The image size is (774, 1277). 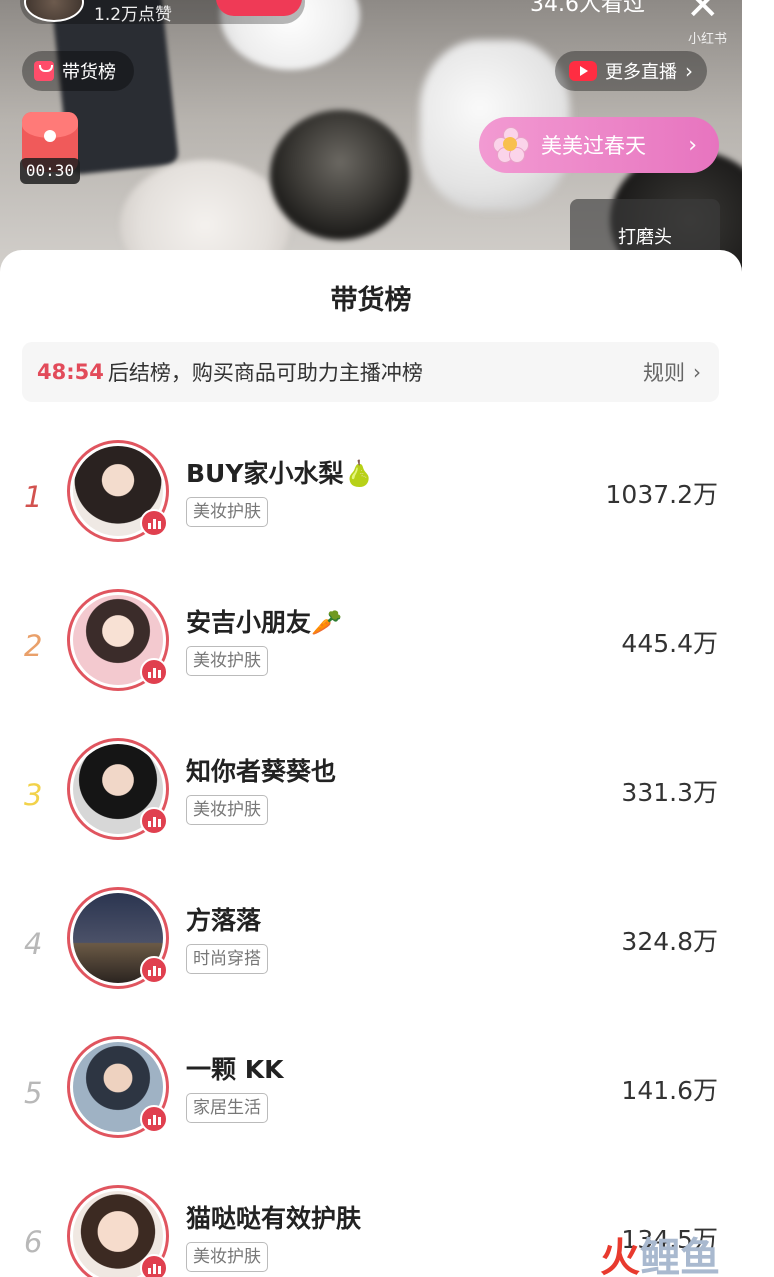 What do you see at coordinates (33, 1093) in the screenshot?
I see `rank-number: 5` at bounding box center [33, 1093].